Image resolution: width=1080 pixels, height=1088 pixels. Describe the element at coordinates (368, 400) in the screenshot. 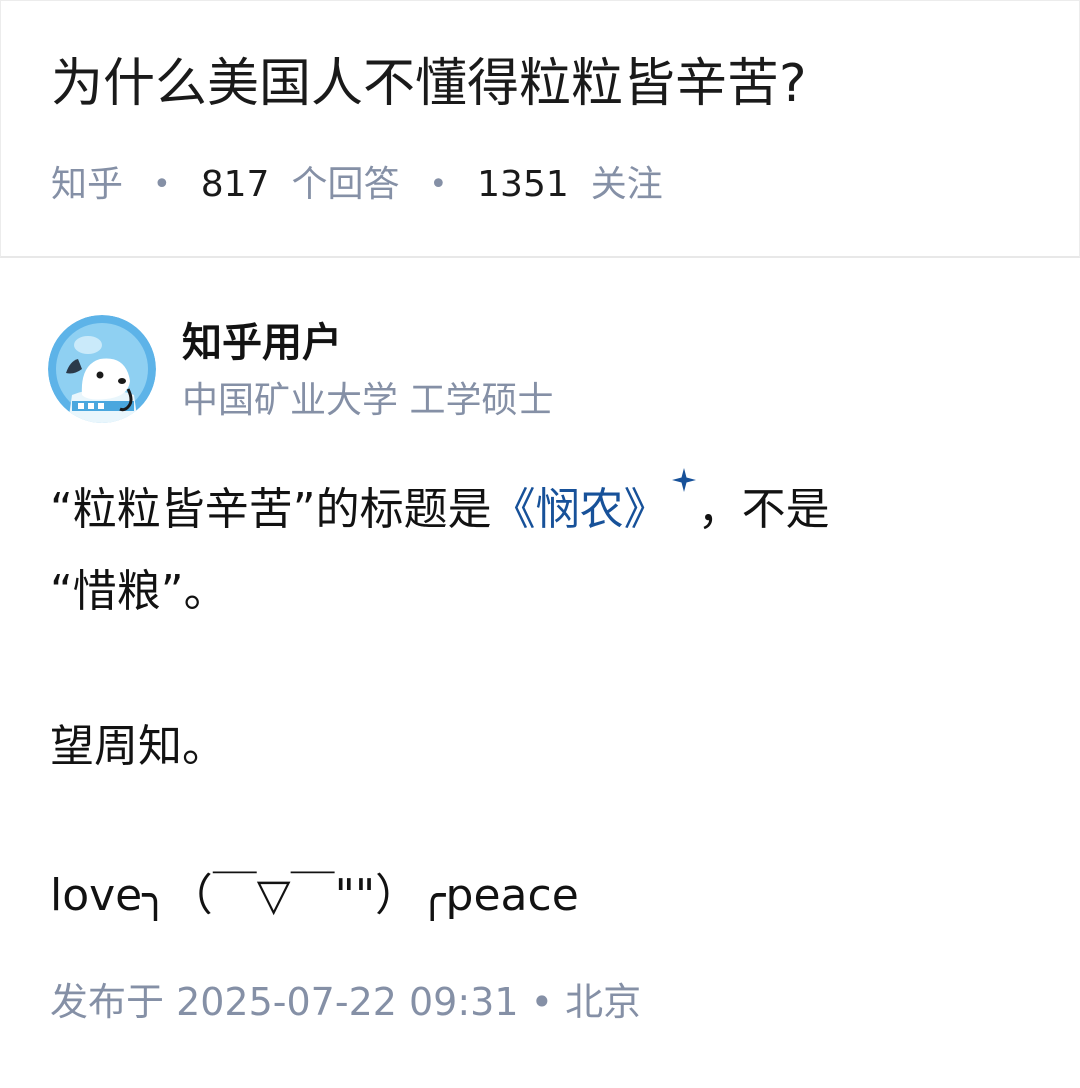

I see `author-headline: 中国矿业大学 工学硕士` at that location.